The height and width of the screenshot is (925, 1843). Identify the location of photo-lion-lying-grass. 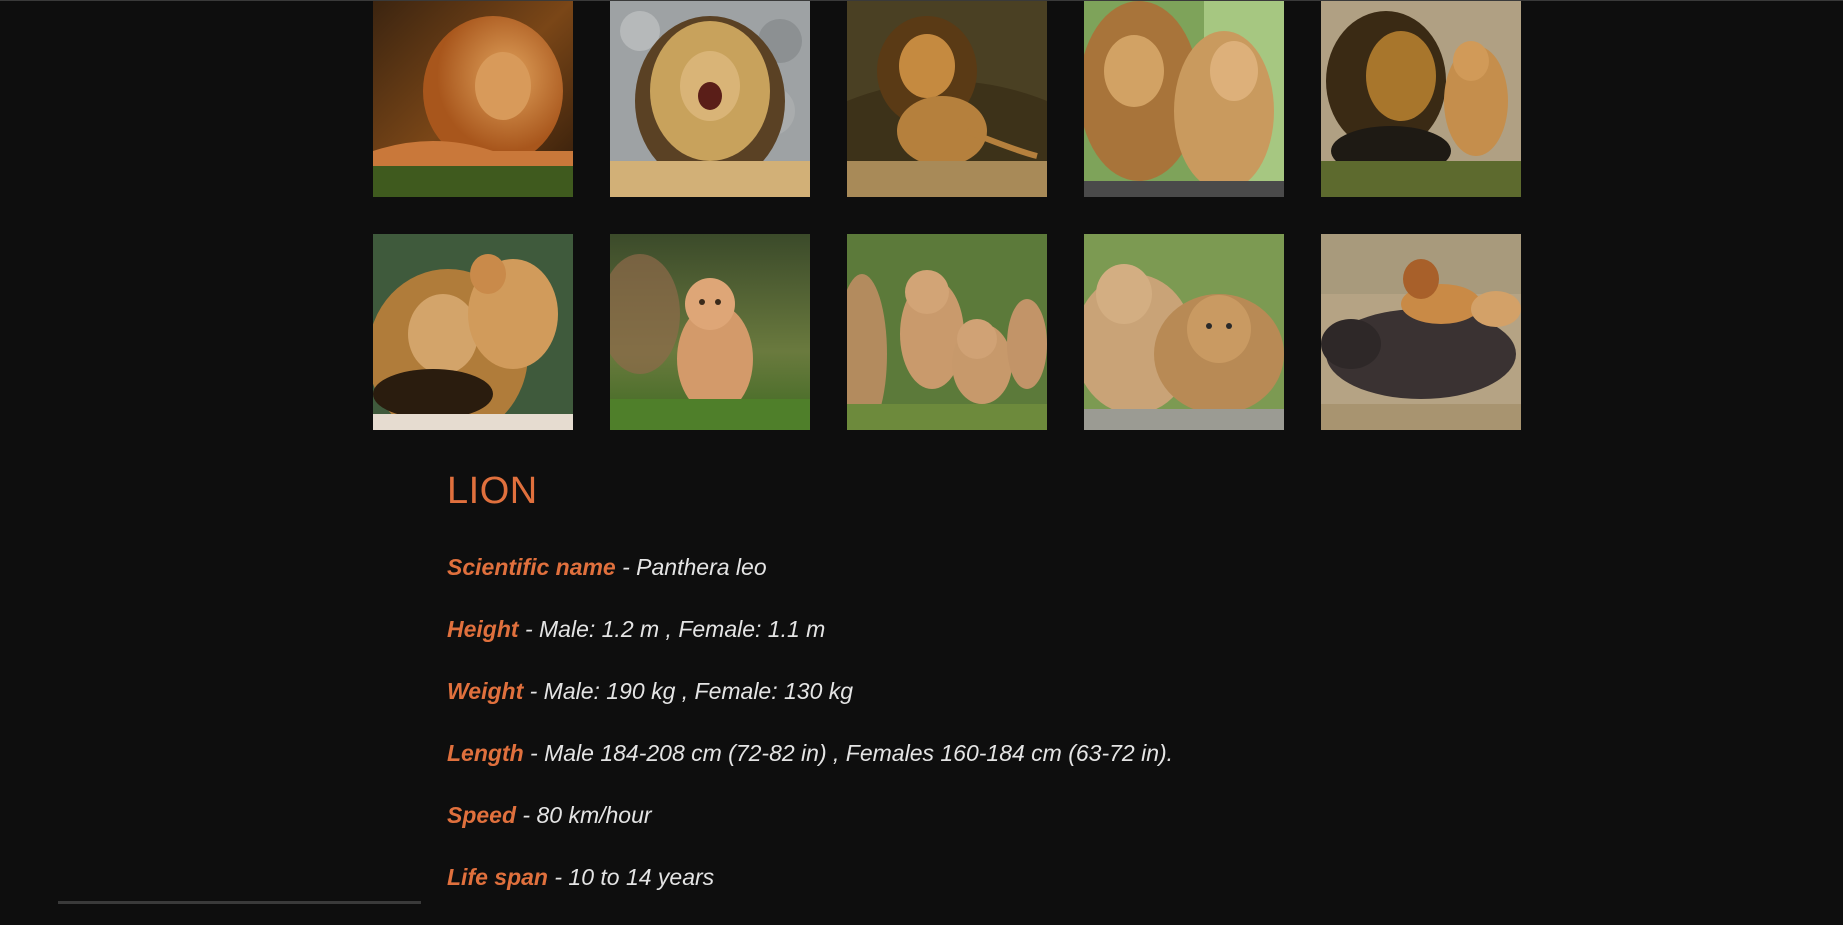
(473, 99).